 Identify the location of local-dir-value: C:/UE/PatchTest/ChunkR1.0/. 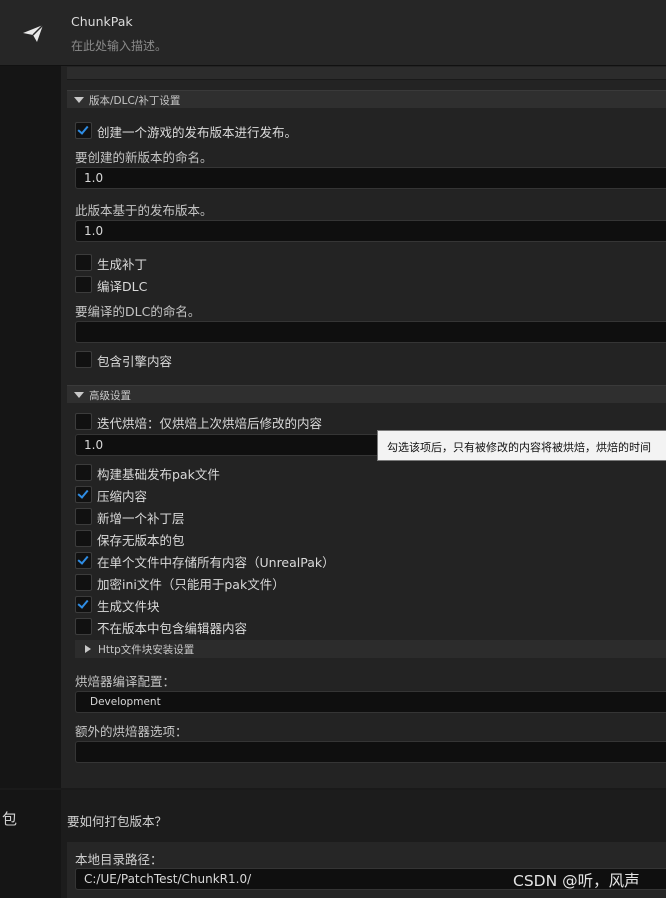
(168, 879).